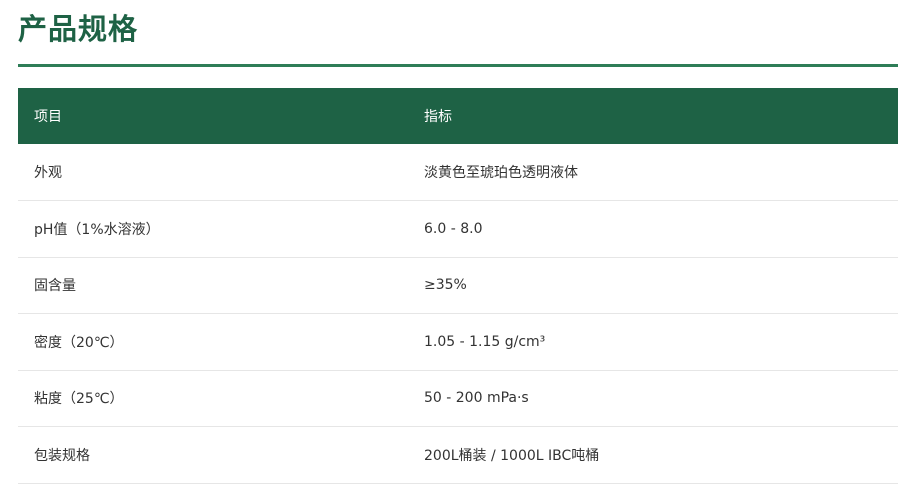 This screenshot has height=504, width=911. I want to click on table-row: 外观 淡黄色至琥珀色透明液体, so click(458, 172).